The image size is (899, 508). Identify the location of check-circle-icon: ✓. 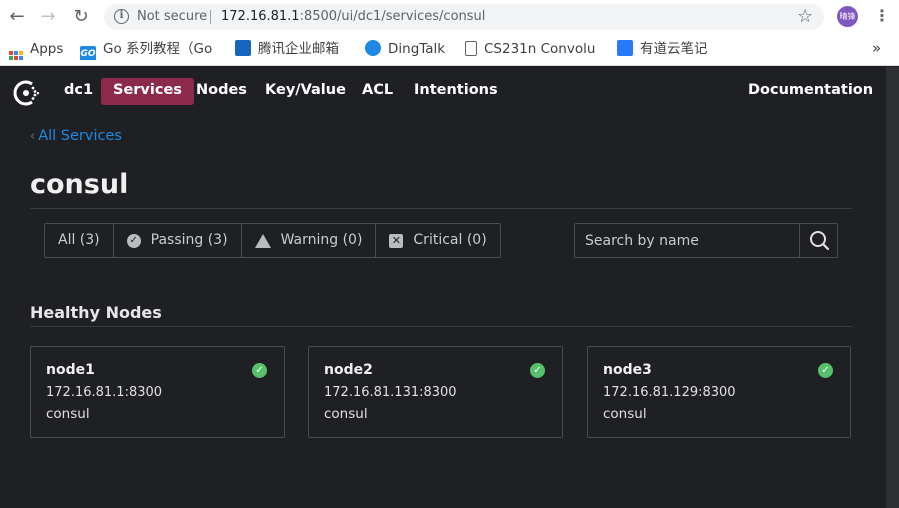
(133, 240).